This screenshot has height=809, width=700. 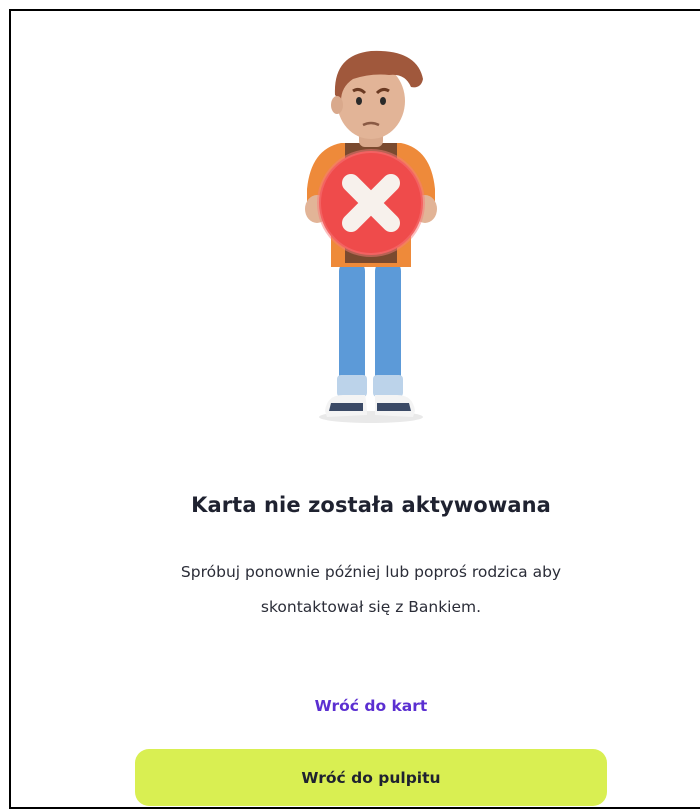 What do you see at coordinates (352, 326) in the screenshot?
I see `left-leg` at bounding box center [352, 326].